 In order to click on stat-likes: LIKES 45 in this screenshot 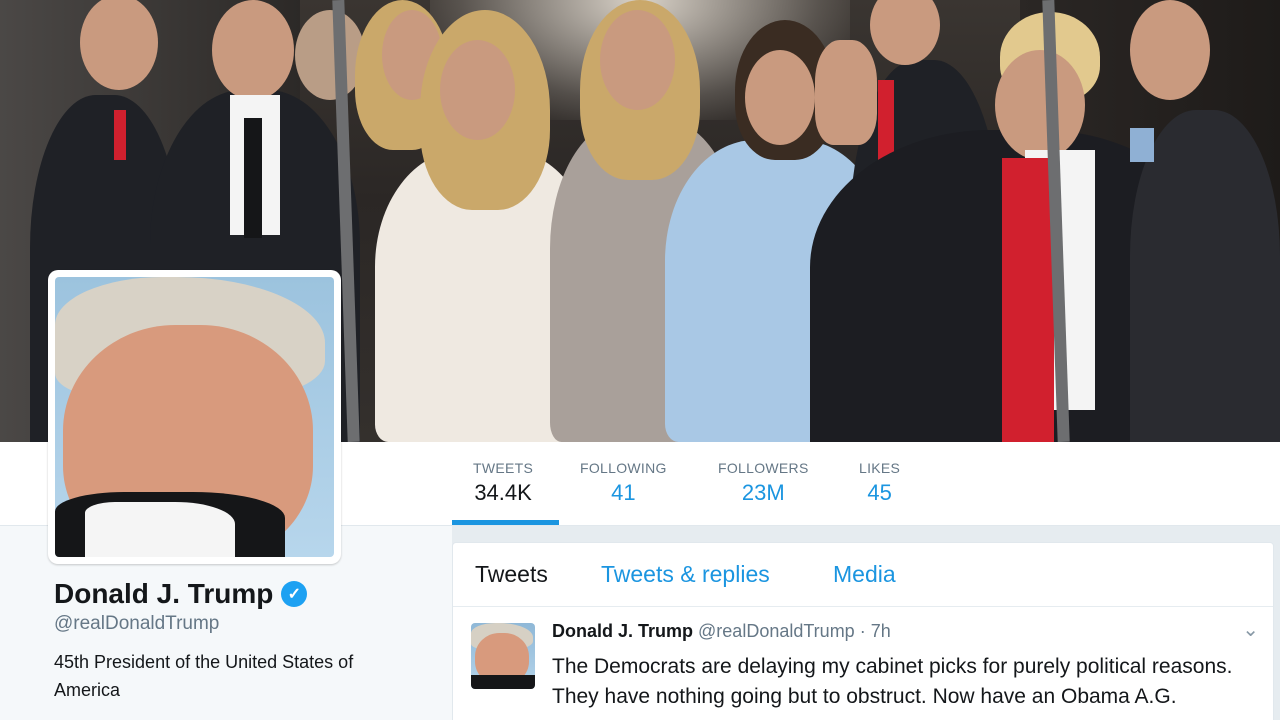, I will do `click(879, 483)`.